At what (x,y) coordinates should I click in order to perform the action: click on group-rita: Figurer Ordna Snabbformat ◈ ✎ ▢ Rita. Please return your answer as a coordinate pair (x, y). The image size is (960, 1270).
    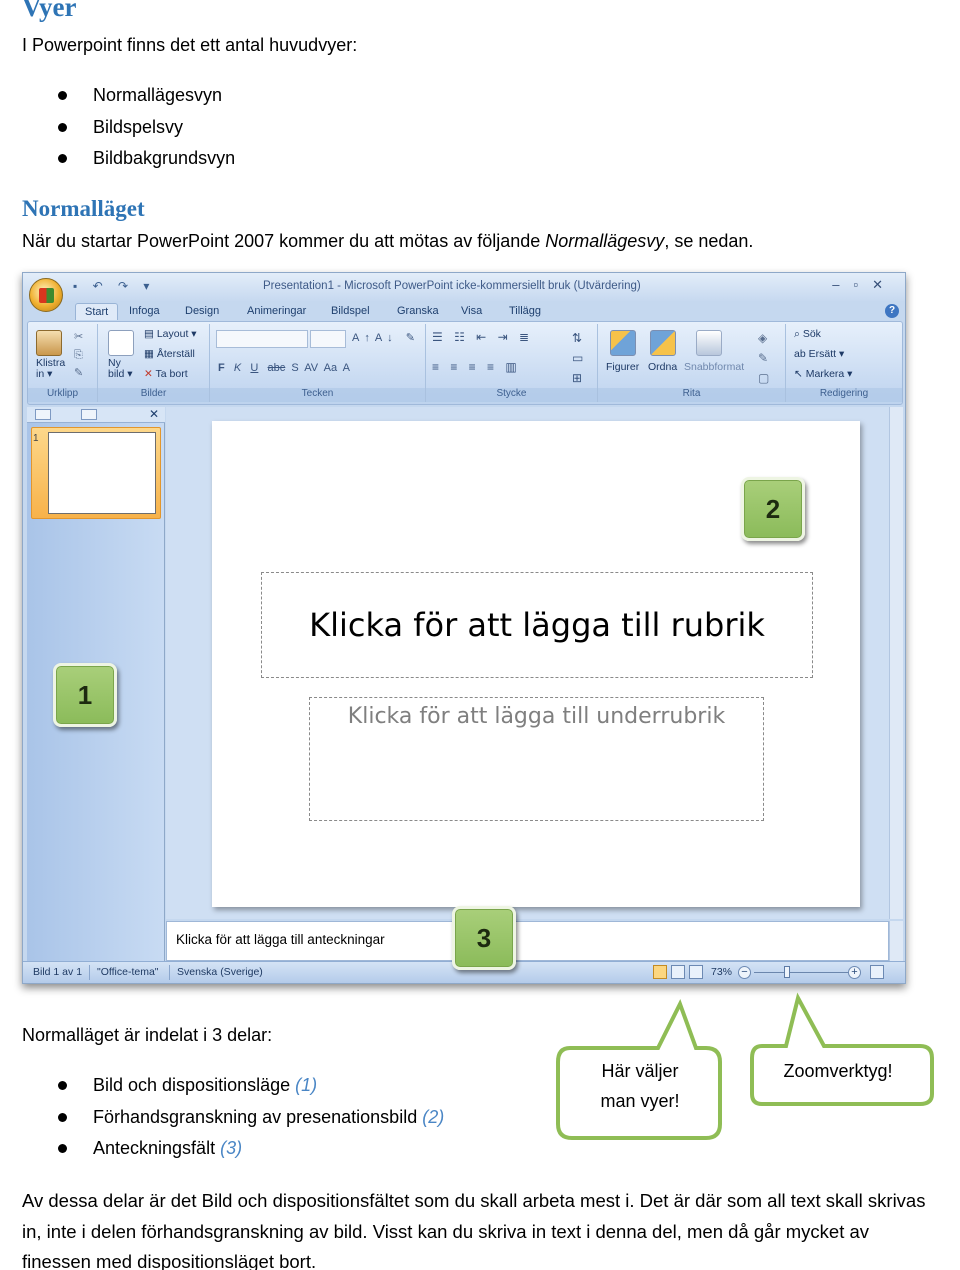
    Looking at the image, I should click on (692, 363).